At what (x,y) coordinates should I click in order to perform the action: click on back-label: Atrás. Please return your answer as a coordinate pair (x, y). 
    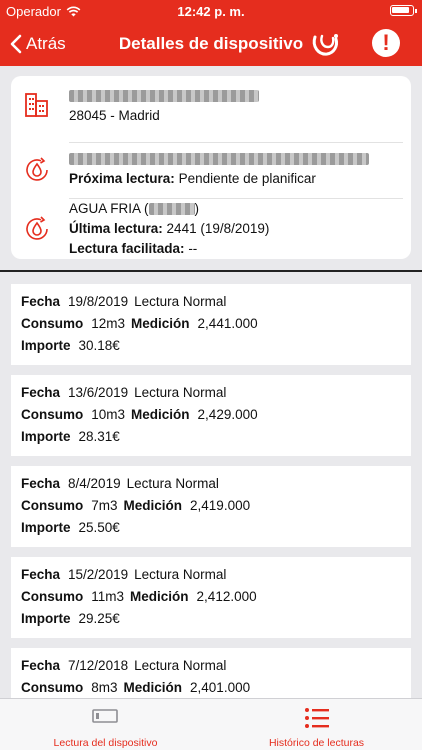
    Looking at the image, I should click on (46, 43).